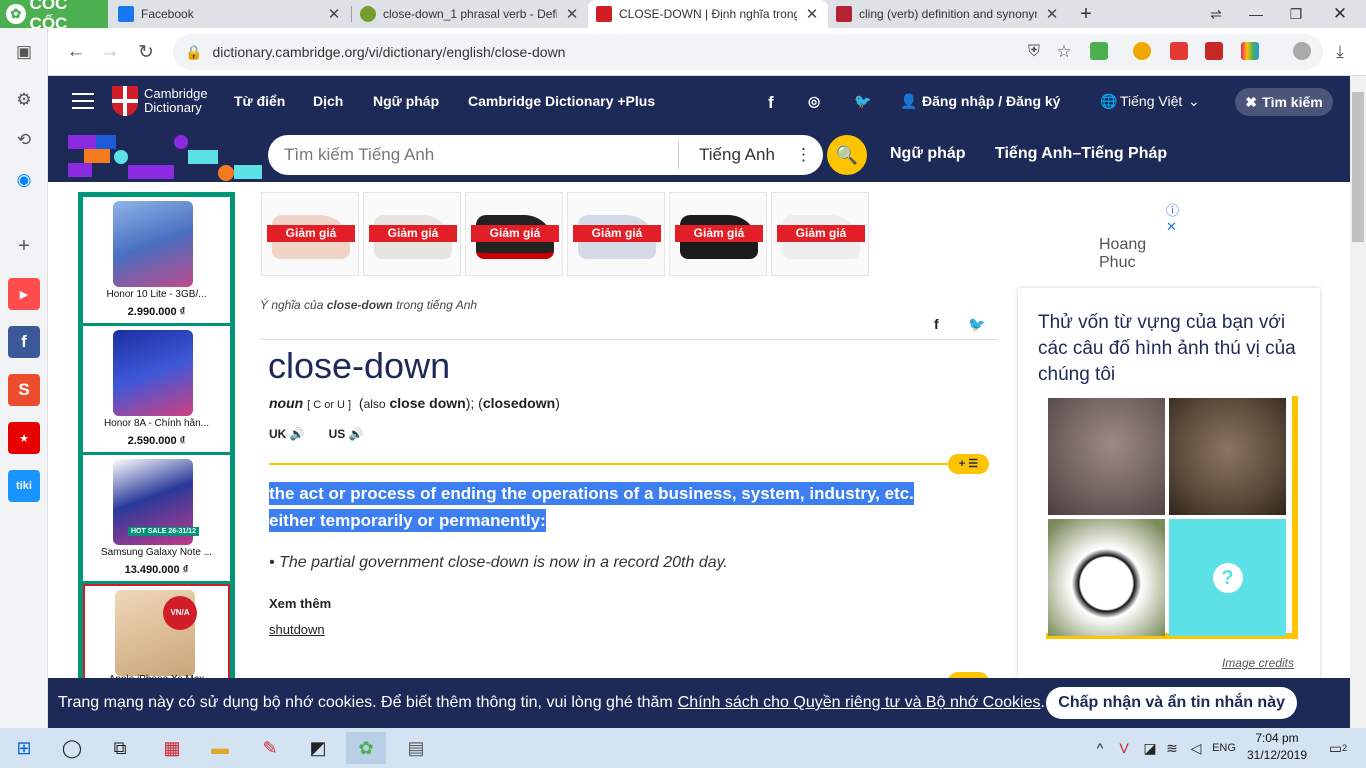  What do you see at coordinates (1227, 456) in the screenshot?
I see `seal-image` at bounding box center [1227, 456].